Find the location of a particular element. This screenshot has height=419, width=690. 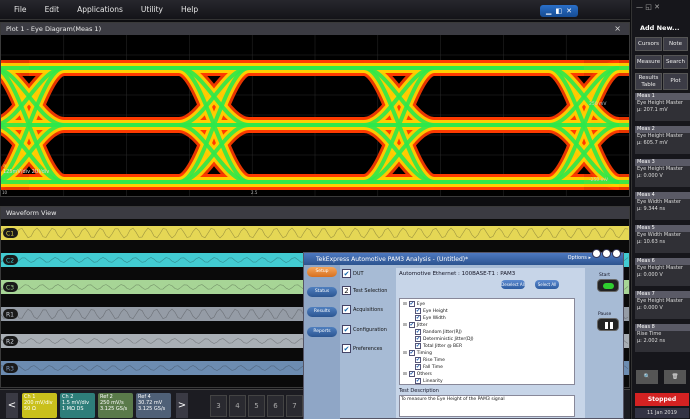

measurement-badge: Meas 5 Eye Width Master μ: 10.63 ns is located at coordinates (662, 239).